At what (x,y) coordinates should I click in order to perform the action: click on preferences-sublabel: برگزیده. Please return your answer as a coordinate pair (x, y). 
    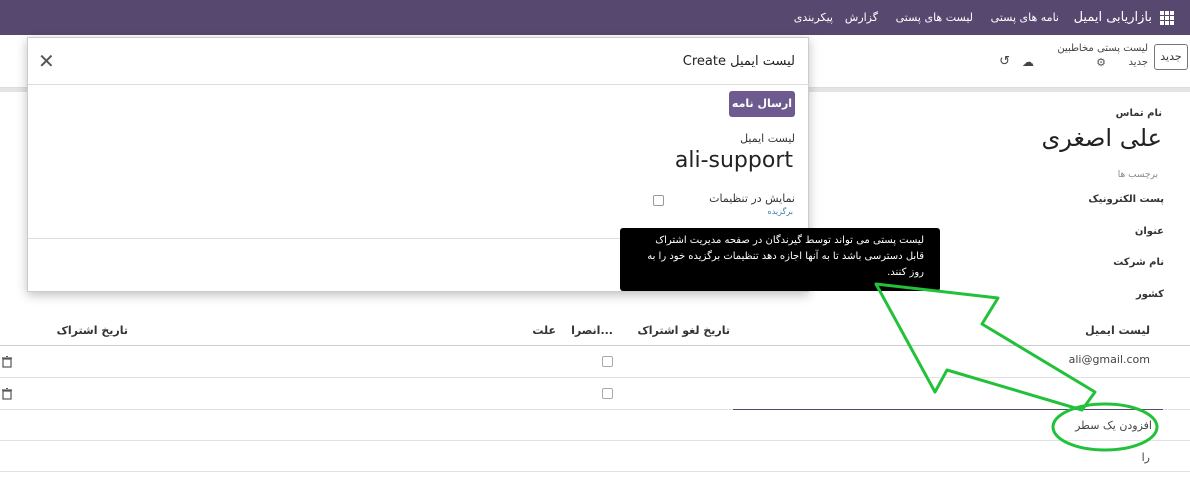
    Looking at the image, I should click on (780, 211).